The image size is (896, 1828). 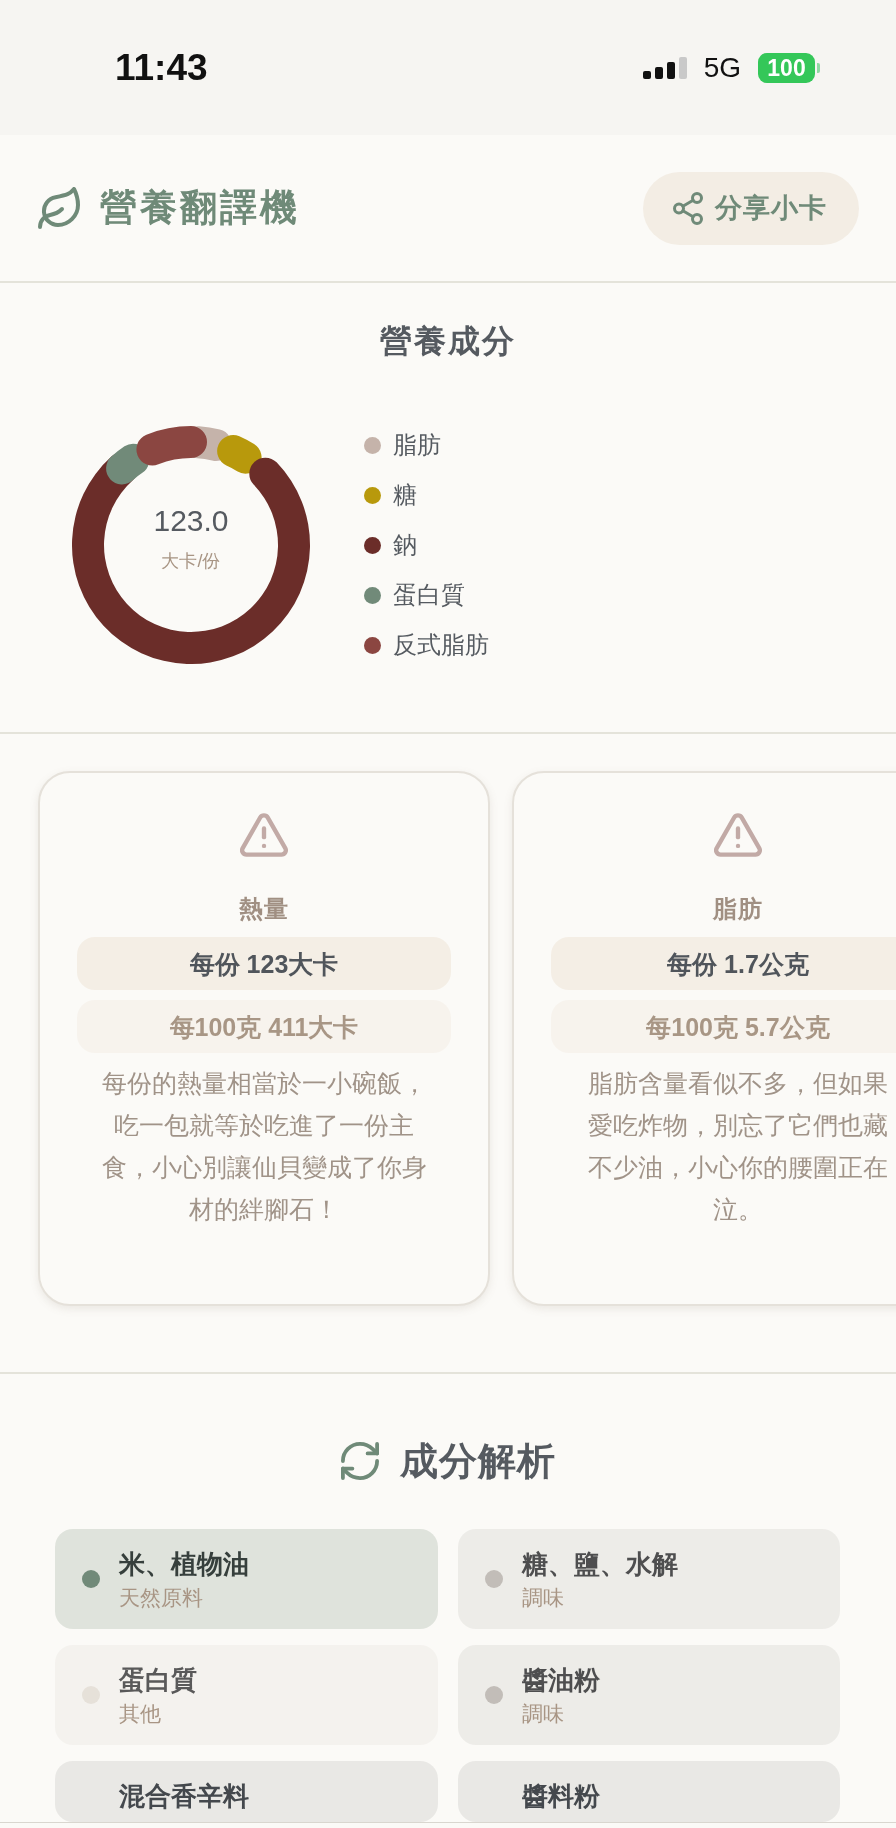 What do you see at coordinates (560, 1680) in the screenshot?
I see `ingredient-name: 醬油粉` at bounding box center [560, 1680].